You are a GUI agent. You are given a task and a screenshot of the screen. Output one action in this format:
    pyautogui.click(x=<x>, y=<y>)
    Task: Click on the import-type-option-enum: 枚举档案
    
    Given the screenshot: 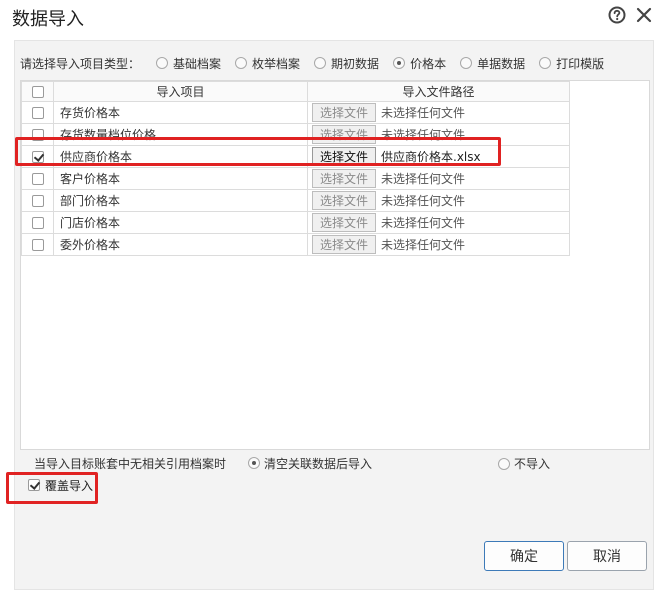 What is the action you would take?
    pyautogui.click(x=267, y=63)
    